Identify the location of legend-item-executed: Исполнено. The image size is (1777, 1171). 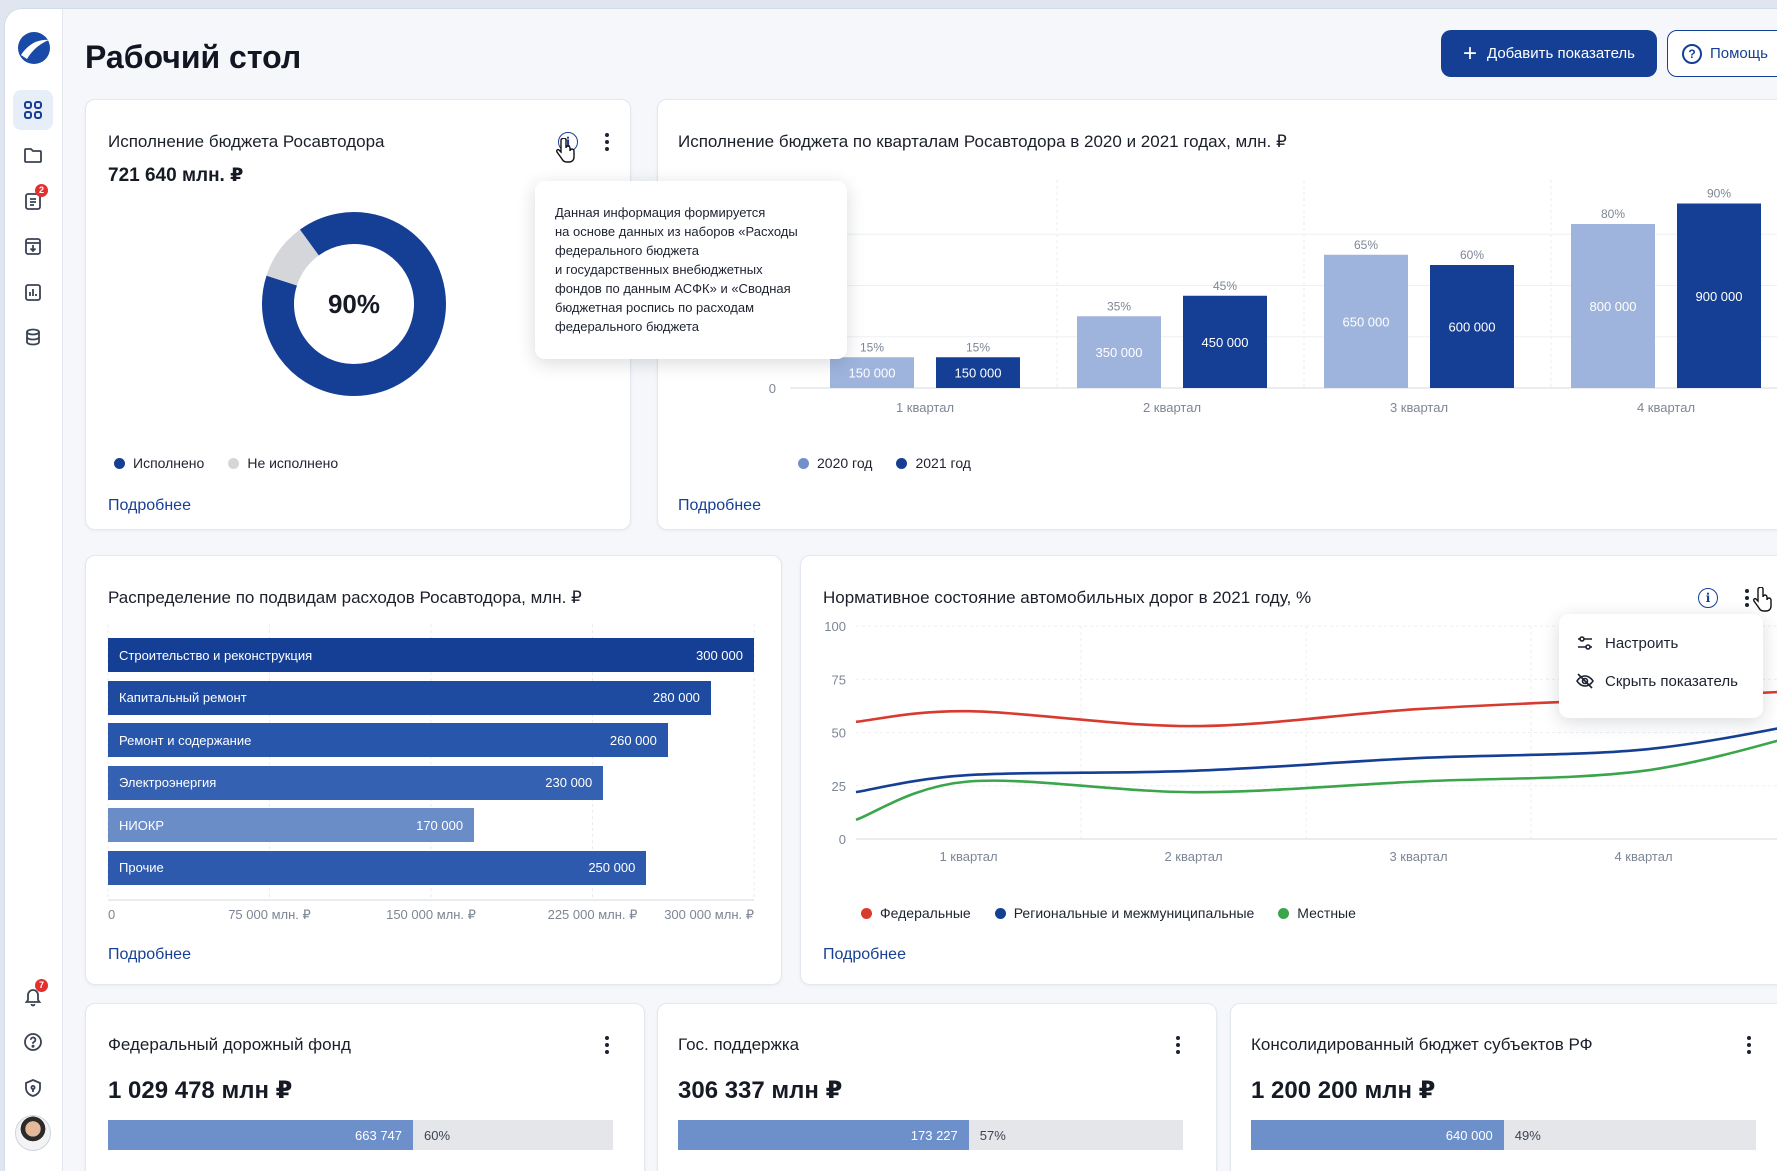
(159, 463).